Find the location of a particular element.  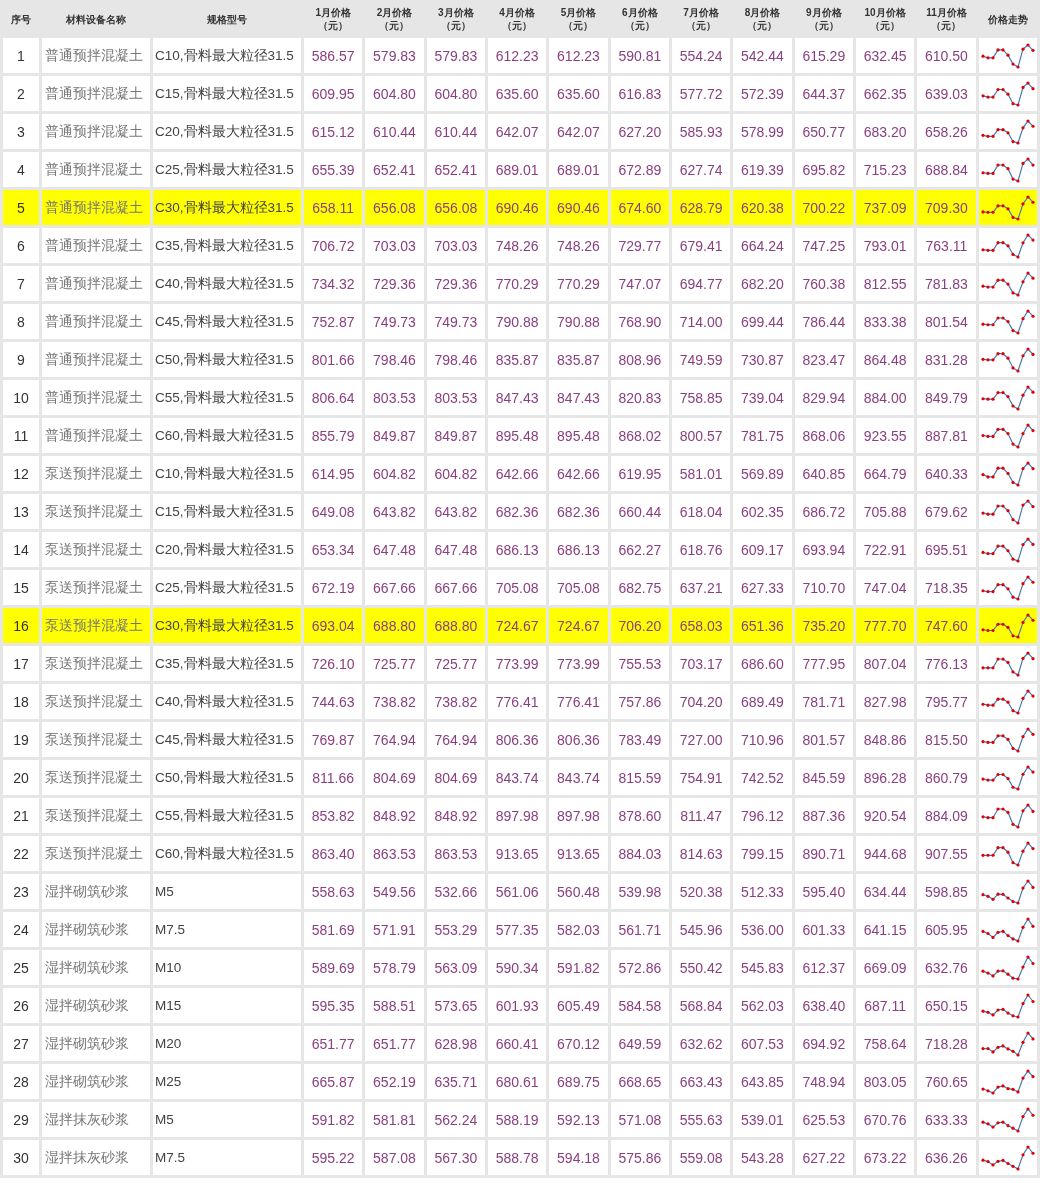

table-cell: 591.82 is located at coordinates (333, 1119).